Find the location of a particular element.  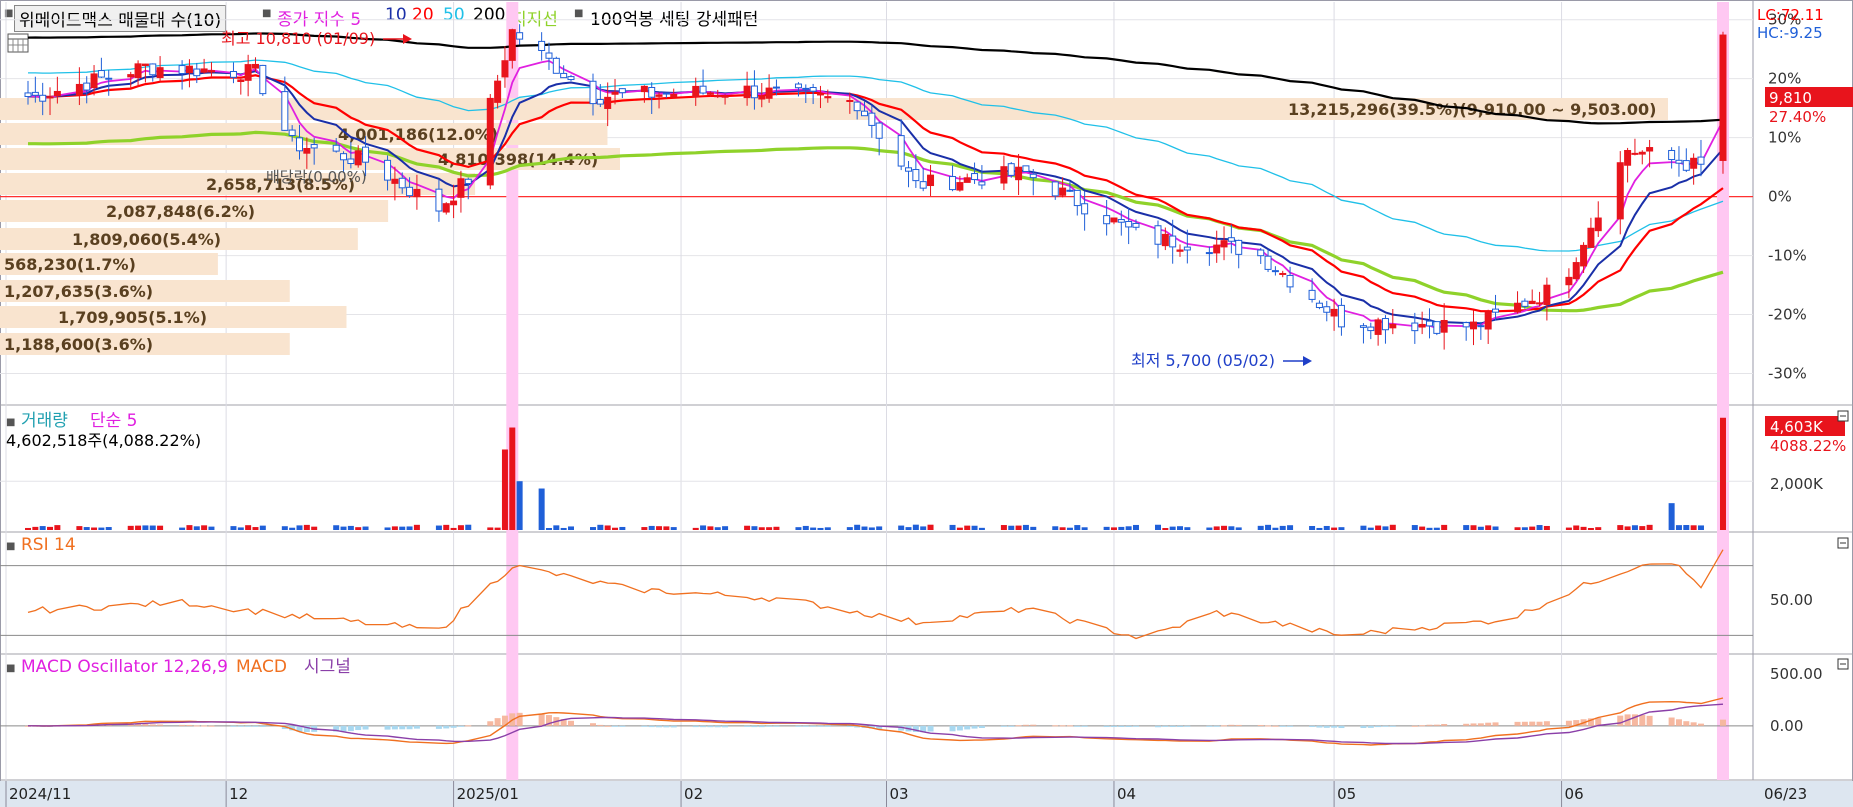

lc-label: LC:72.11 is located at coordinates (1790, 15).